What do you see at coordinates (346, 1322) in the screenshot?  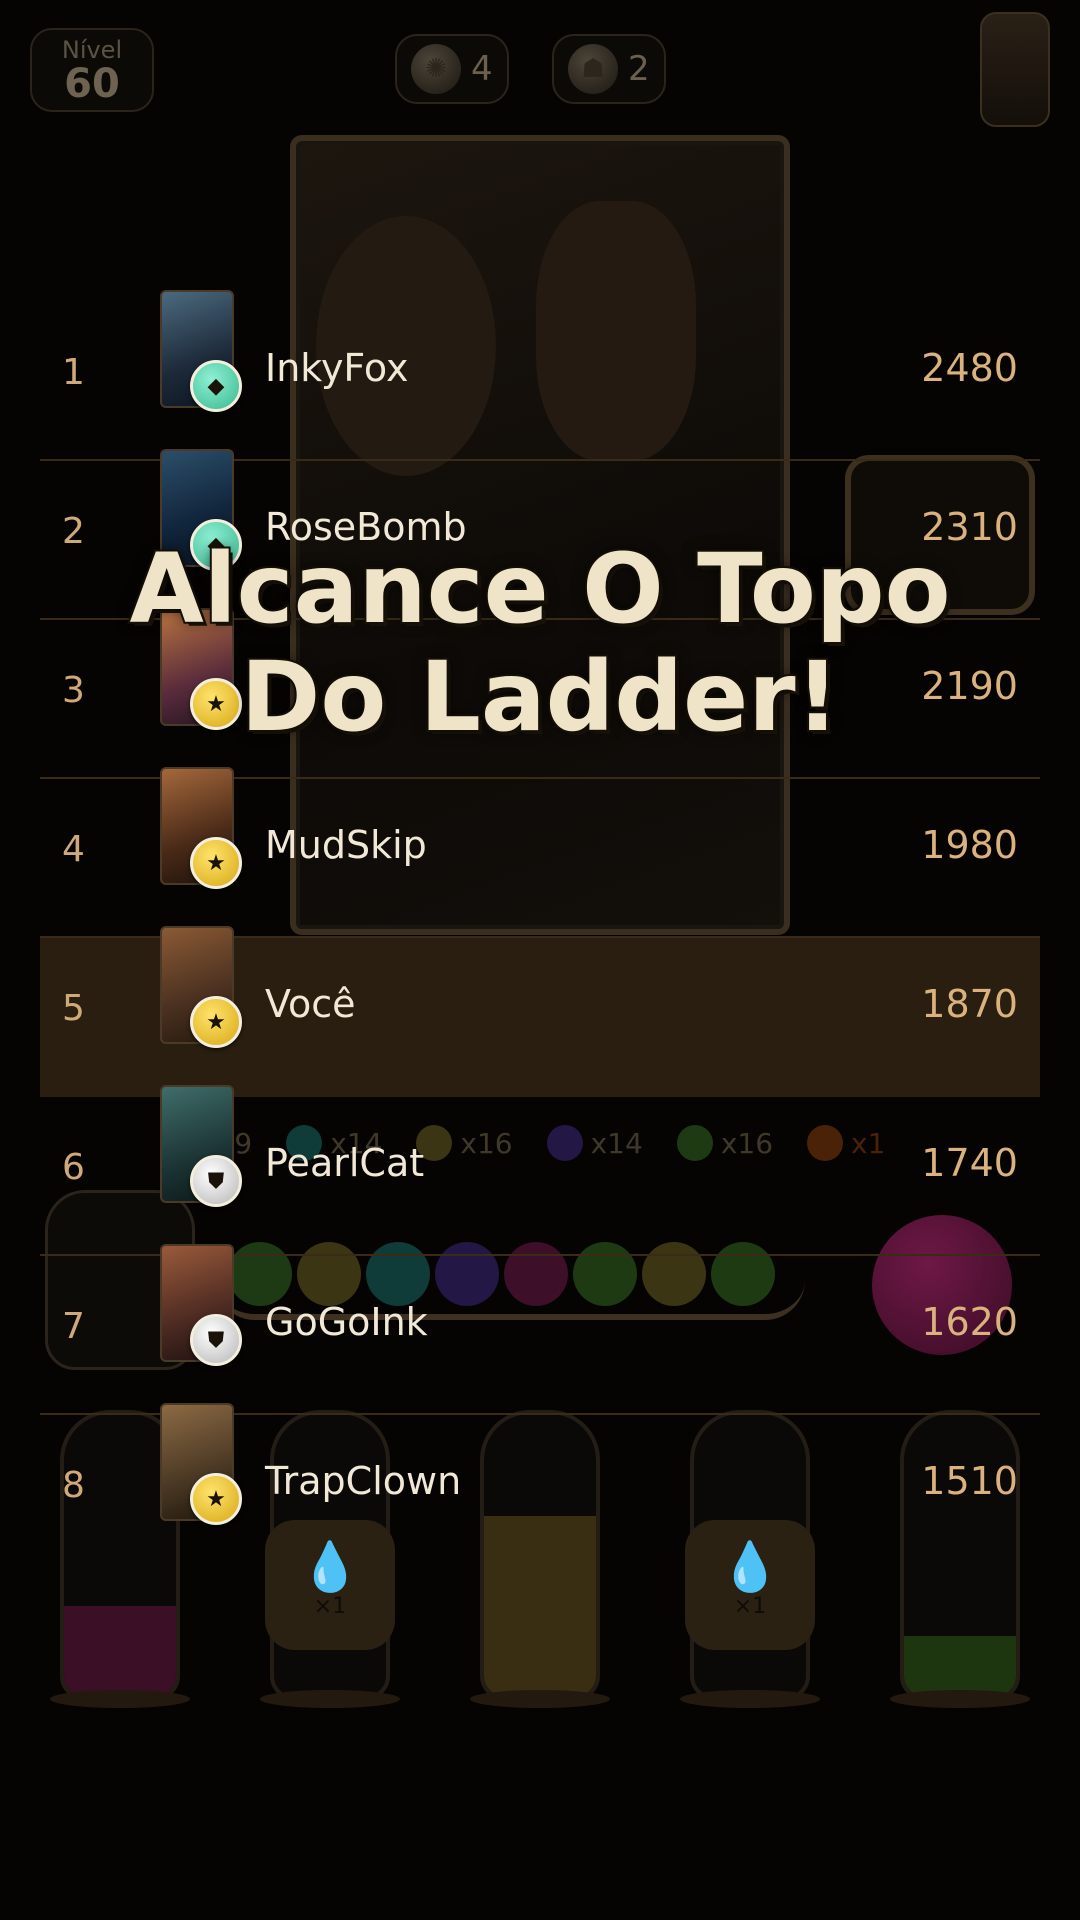 I see `player-name: GoGoInk` at bounding box center [346, 1322].